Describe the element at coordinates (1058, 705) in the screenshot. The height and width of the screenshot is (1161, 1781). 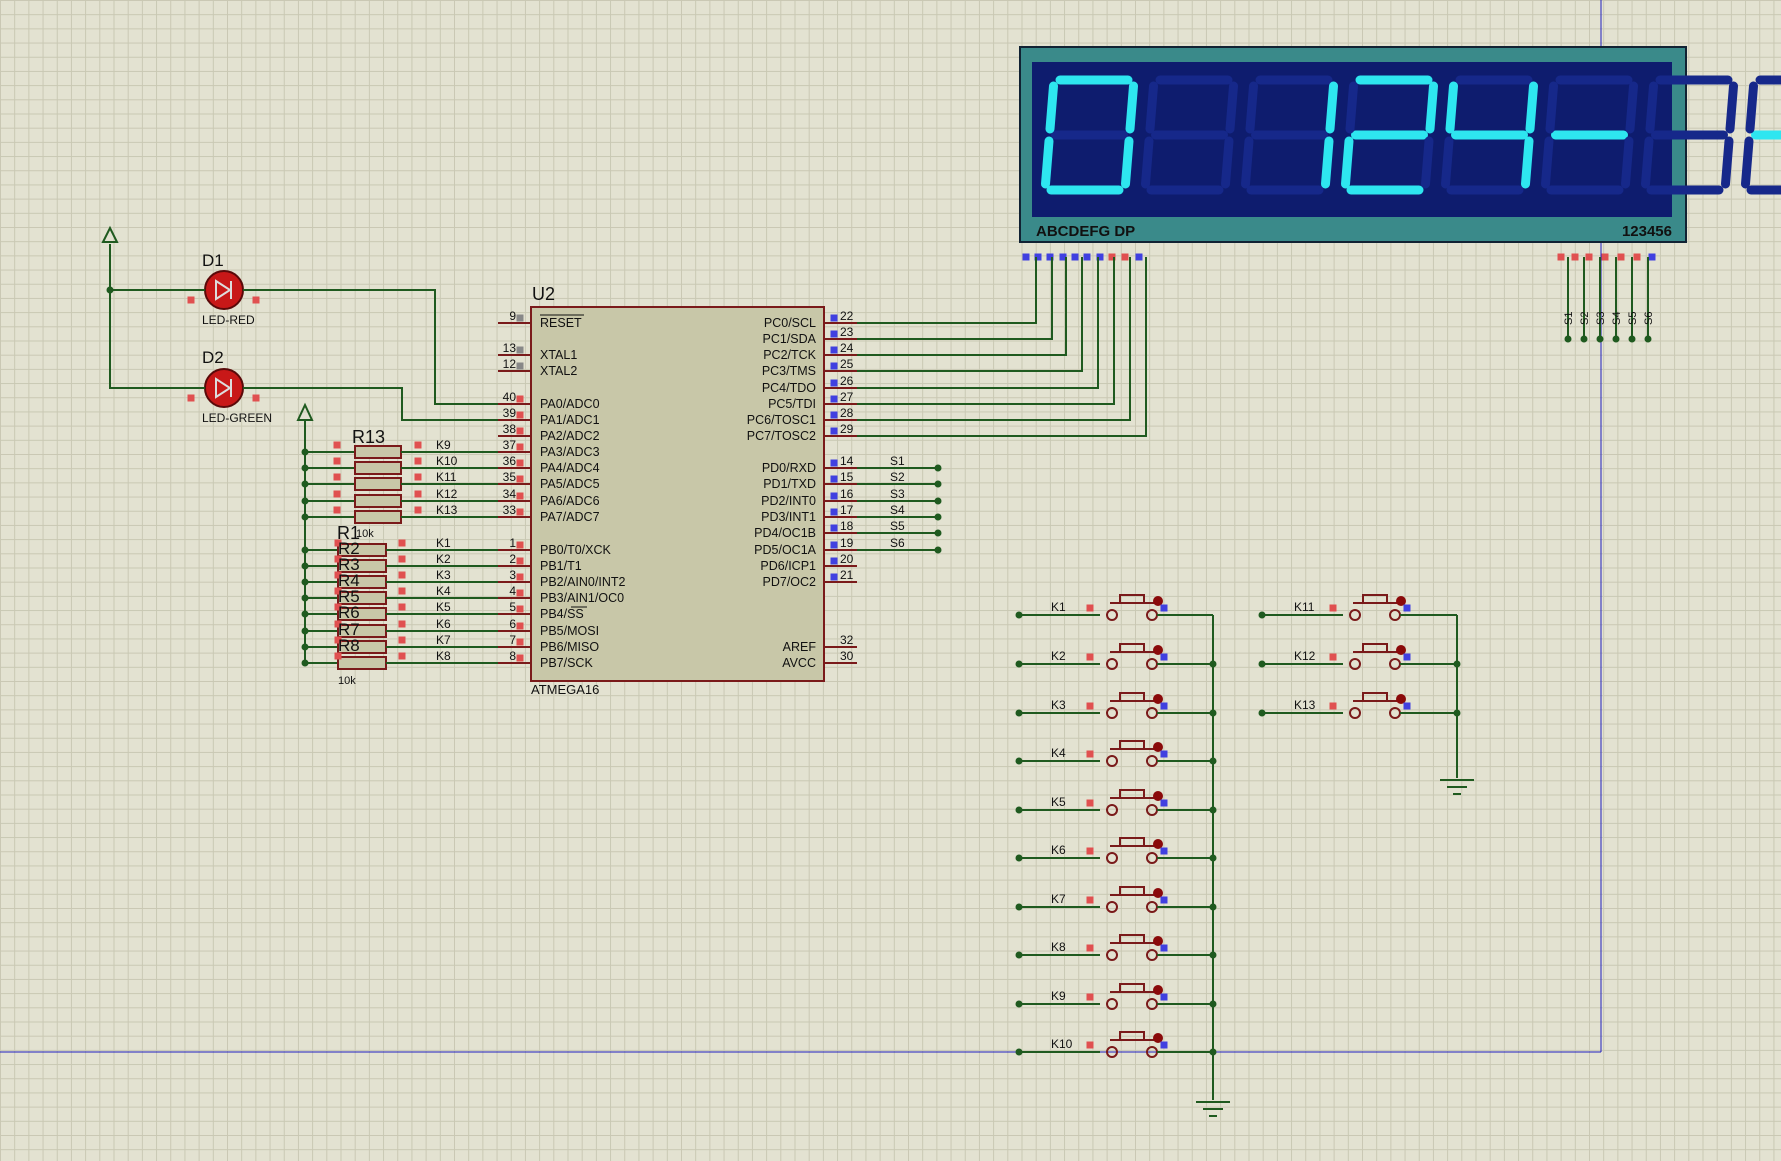
I see `button-label: K3` at that location.